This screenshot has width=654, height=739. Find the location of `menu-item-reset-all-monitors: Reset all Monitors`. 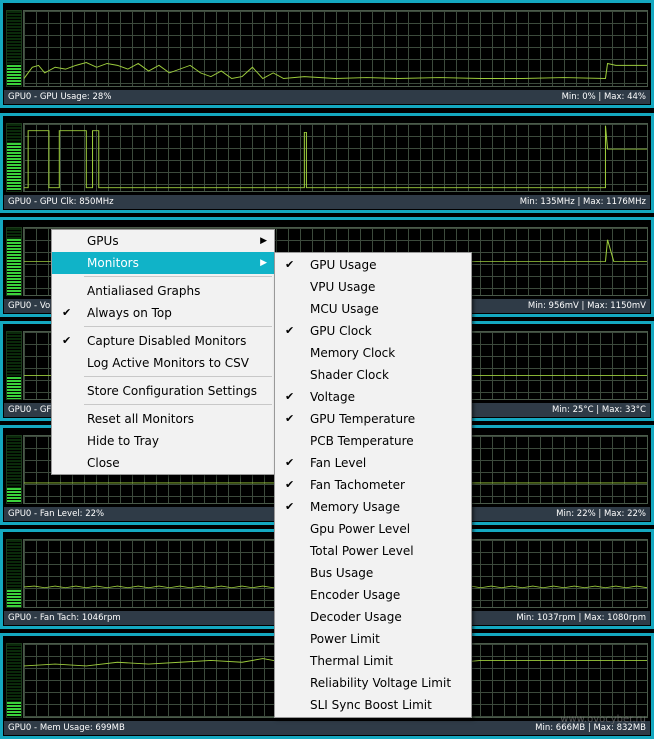

menu-item-reset-all-monitors: Reset all Monitors is located at coordinates (163, 419).